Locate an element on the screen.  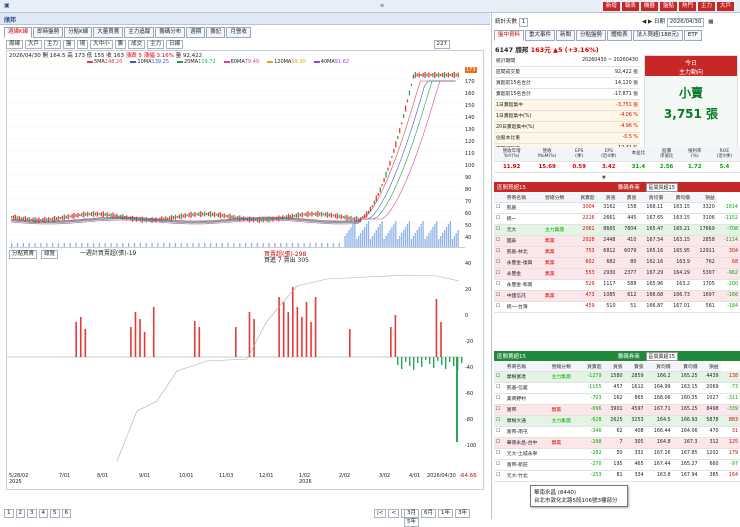
sell-select: 區間賣超15 is located at coordinates (661, 356).